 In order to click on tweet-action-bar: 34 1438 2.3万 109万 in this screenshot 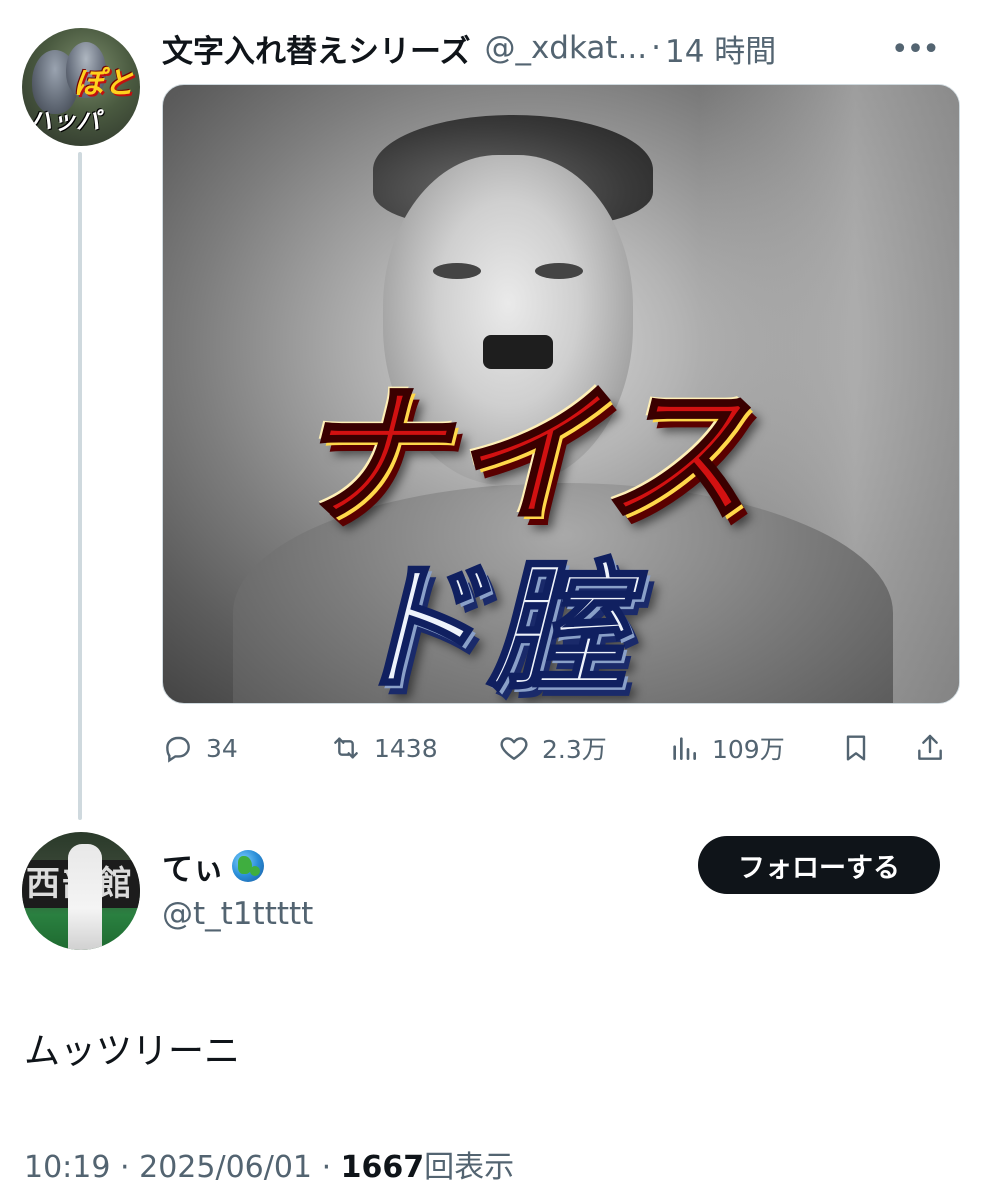, I will do `click(560, 748)`.